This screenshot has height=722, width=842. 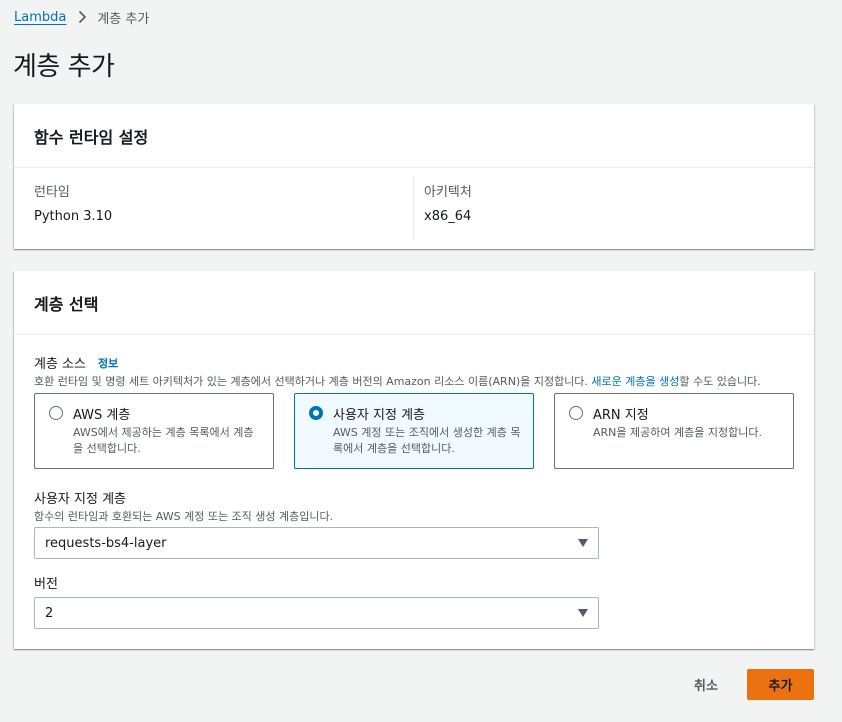 I want to click on version-label: 버전, so click(x=46, y=584).